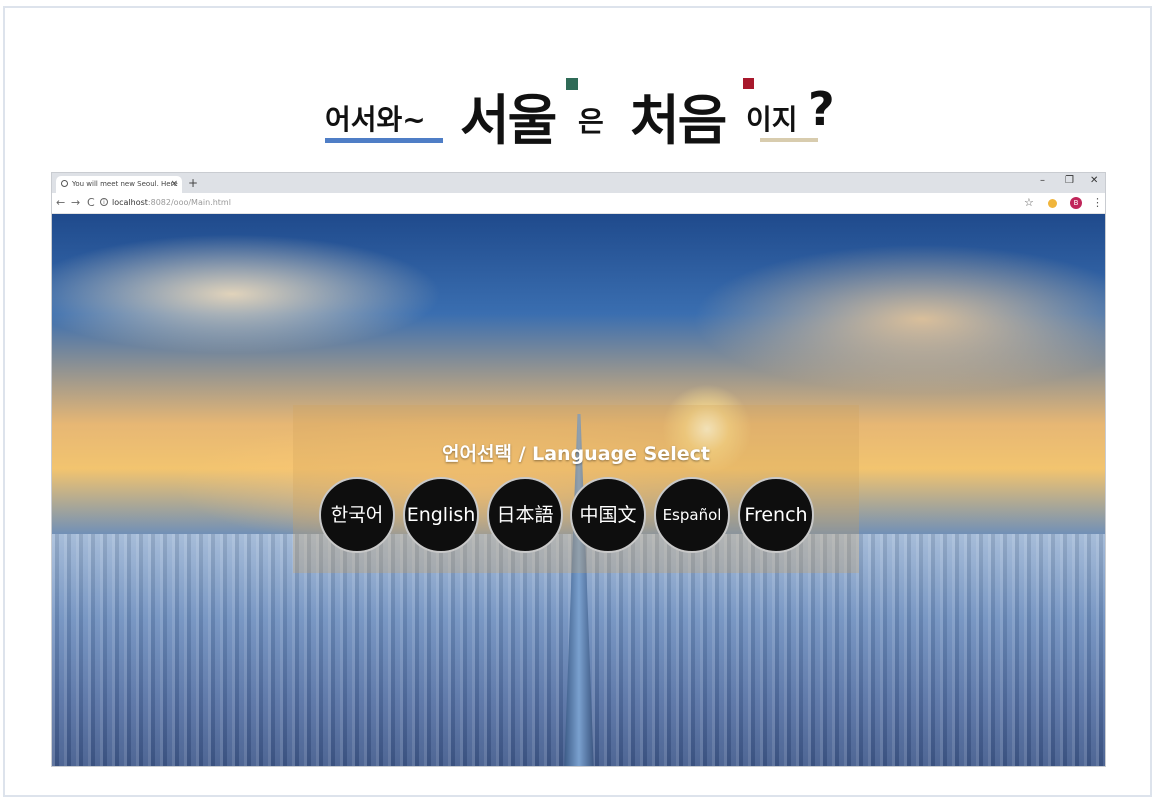 This screenshot has height=804, width=1157. Describe the element at coordinates (692, 515) in the screenshot. I see `language-button-spanish: Español` at that location.